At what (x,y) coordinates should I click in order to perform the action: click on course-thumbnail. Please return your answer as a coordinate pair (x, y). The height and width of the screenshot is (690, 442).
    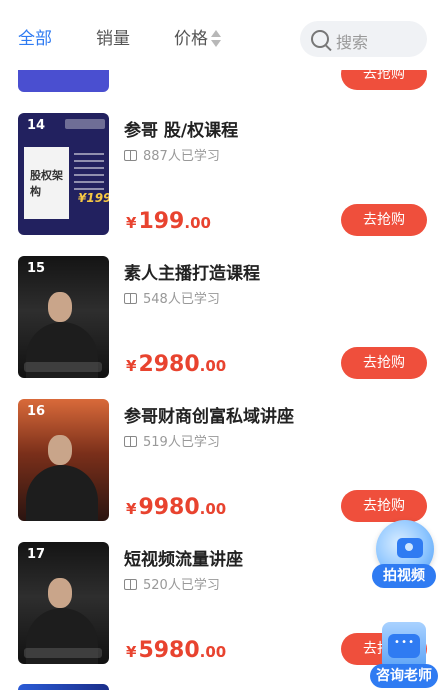
    Looking at the image, I should click on (63, 687).